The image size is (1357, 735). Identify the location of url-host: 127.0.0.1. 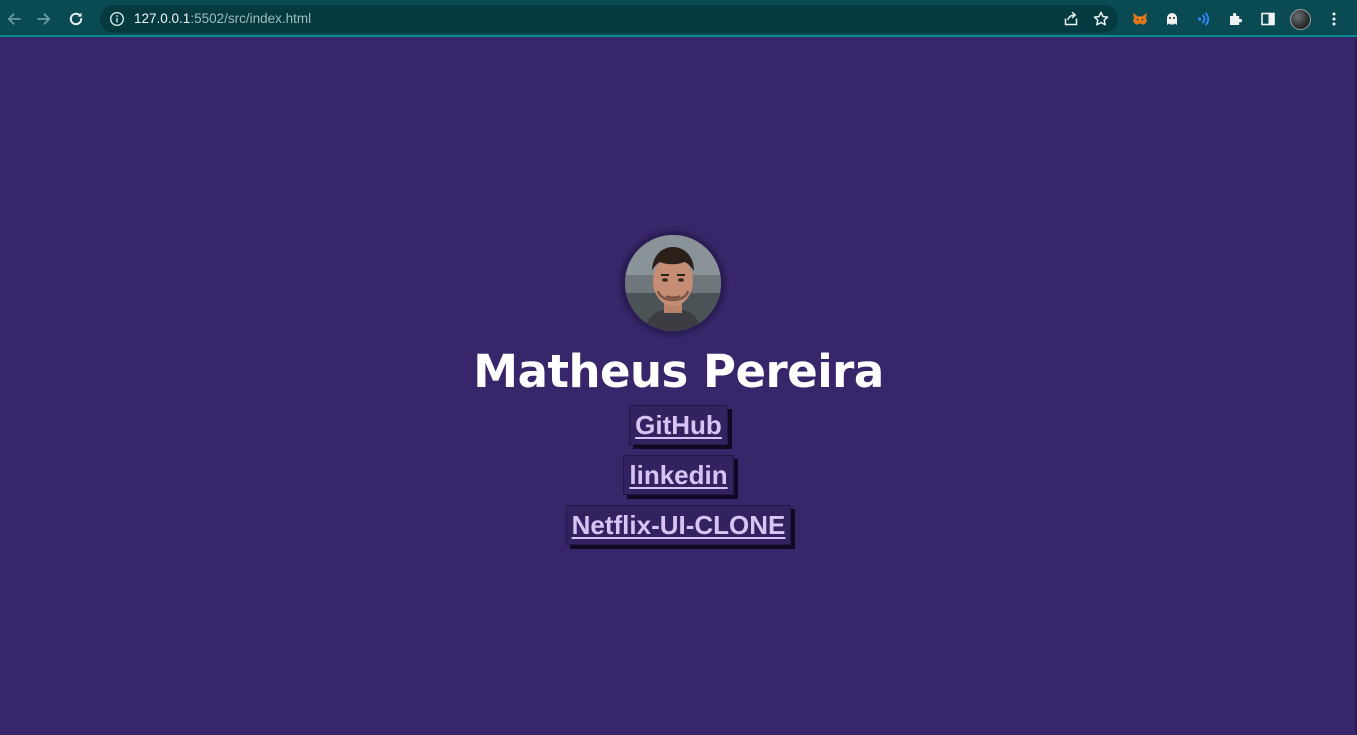
(162, 18).